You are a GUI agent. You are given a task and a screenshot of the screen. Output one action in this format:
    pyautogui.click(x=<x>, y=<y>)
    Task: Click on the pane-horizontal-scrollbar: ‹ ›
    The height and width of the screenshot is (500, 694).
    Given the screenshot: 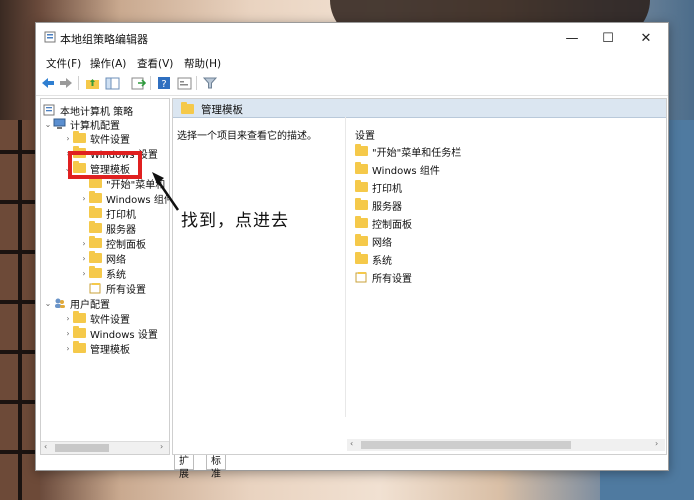 What is the action you would take?
    pyautogui.click(x=506, y=445)
    